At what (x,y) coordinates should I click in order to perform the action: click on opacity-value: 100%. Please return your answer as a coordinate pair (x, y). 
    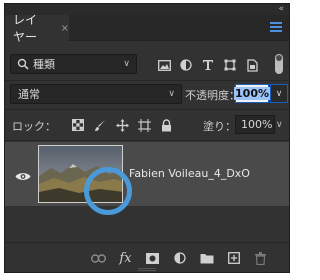
    Looking at the image, I should click on (252, 93).